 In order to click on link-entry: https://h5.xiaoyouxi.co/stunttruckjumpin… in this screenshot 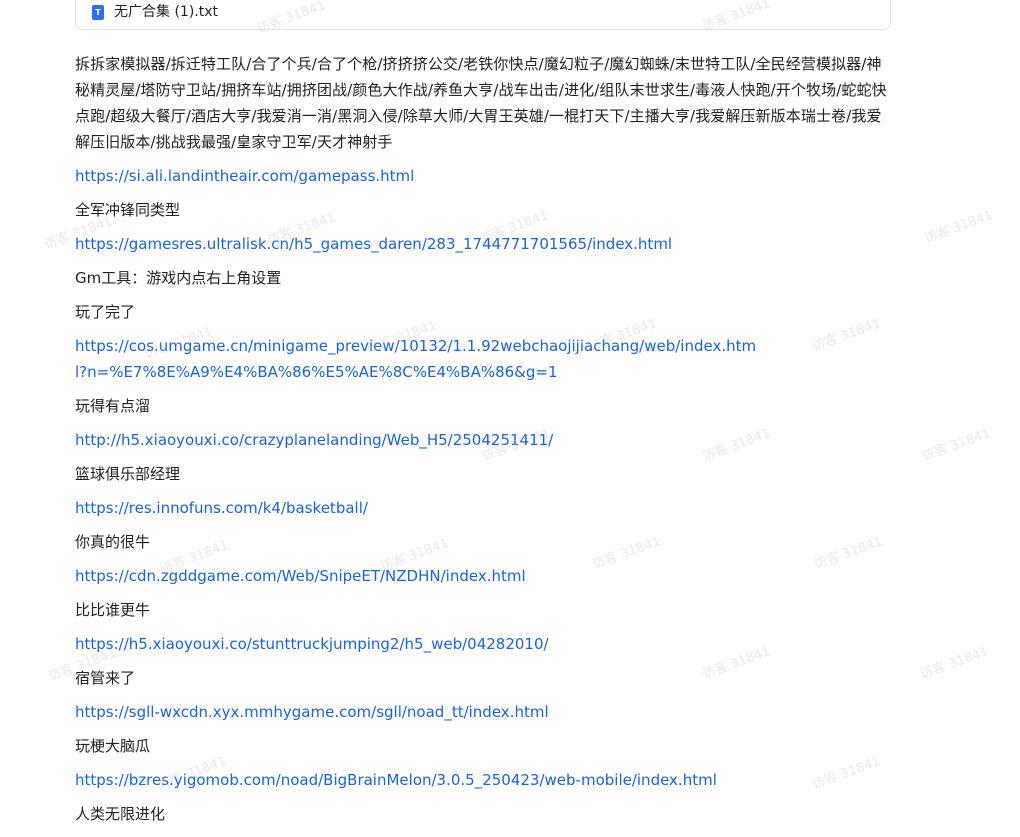, I will do `click(420, 644)`.